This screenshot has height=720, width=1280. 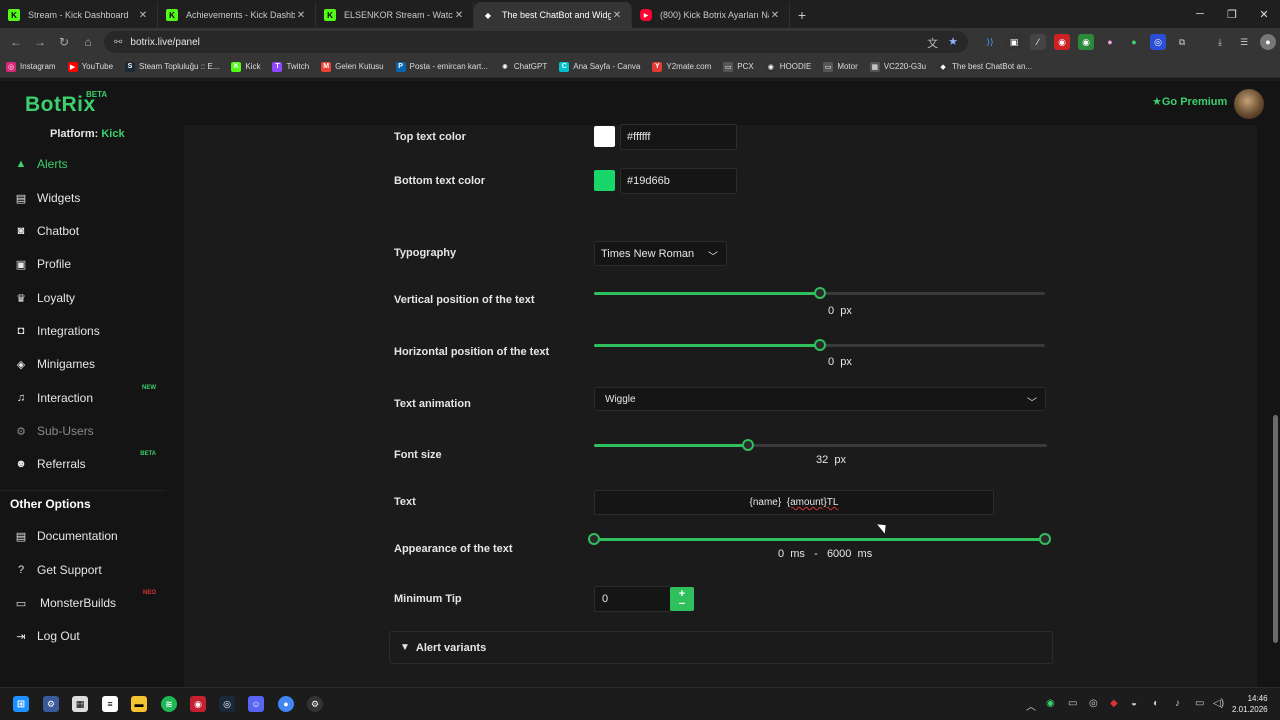 I want to click on steam-icon: ◎, so click(x=227, y=704).